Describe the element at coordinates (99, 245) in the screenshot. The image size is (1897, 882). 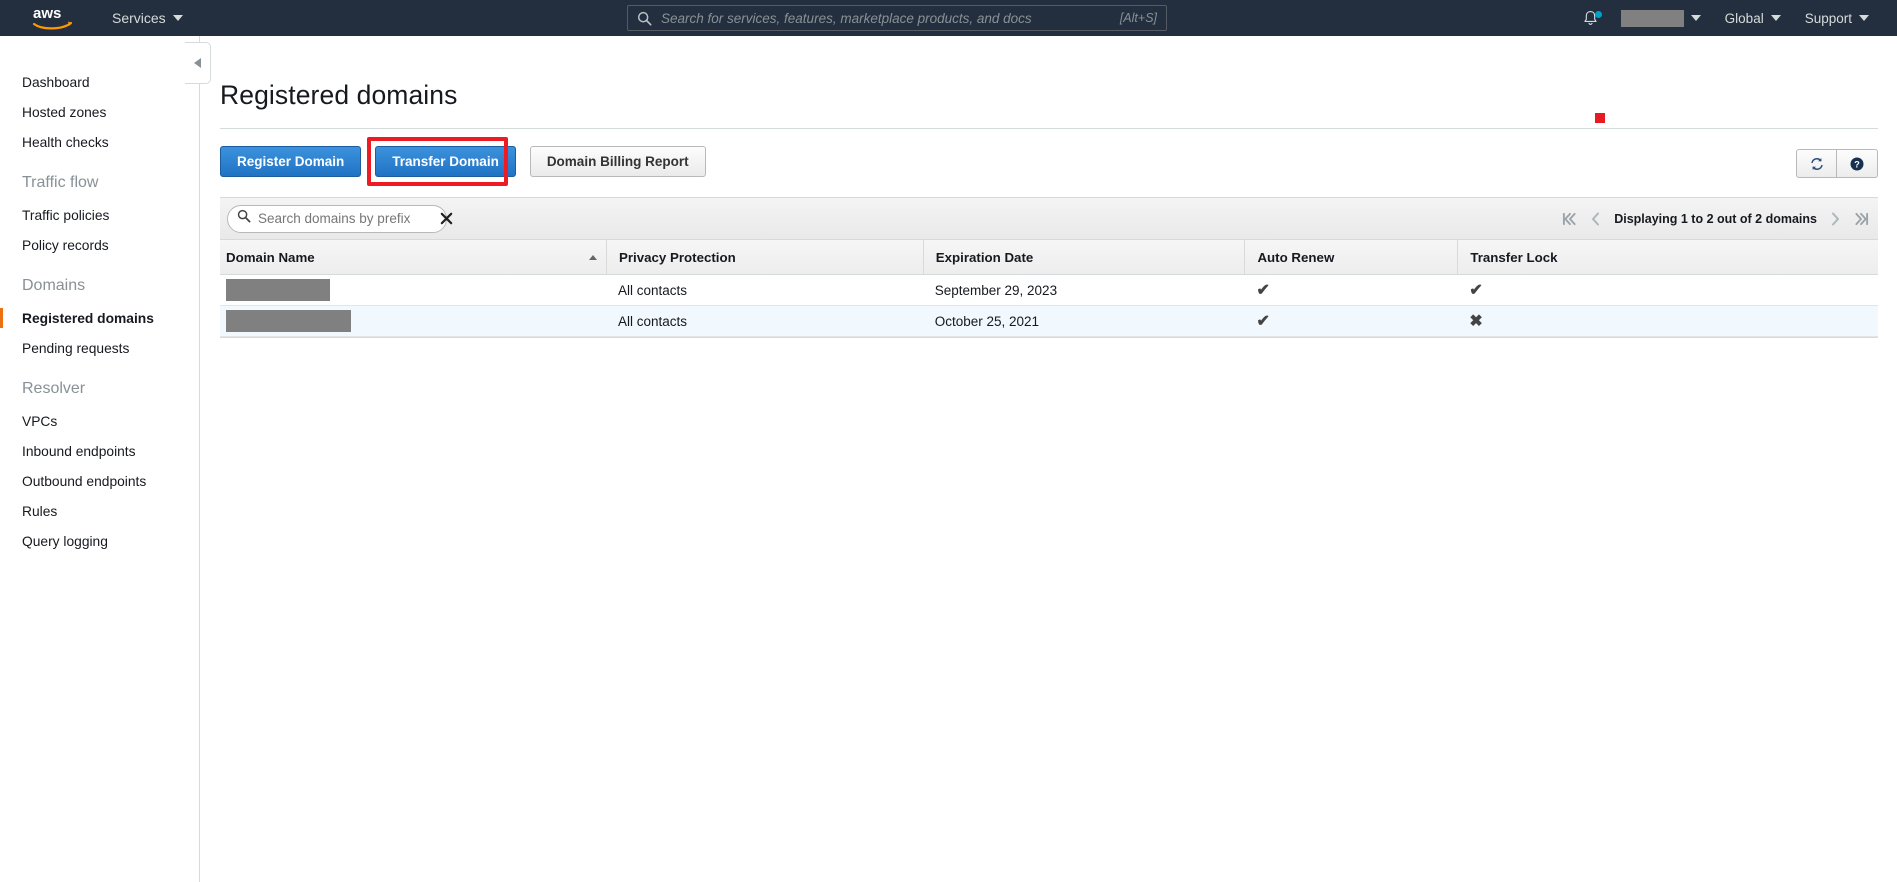
I see `sidebar-item-policy-records: Policy records` at that location.